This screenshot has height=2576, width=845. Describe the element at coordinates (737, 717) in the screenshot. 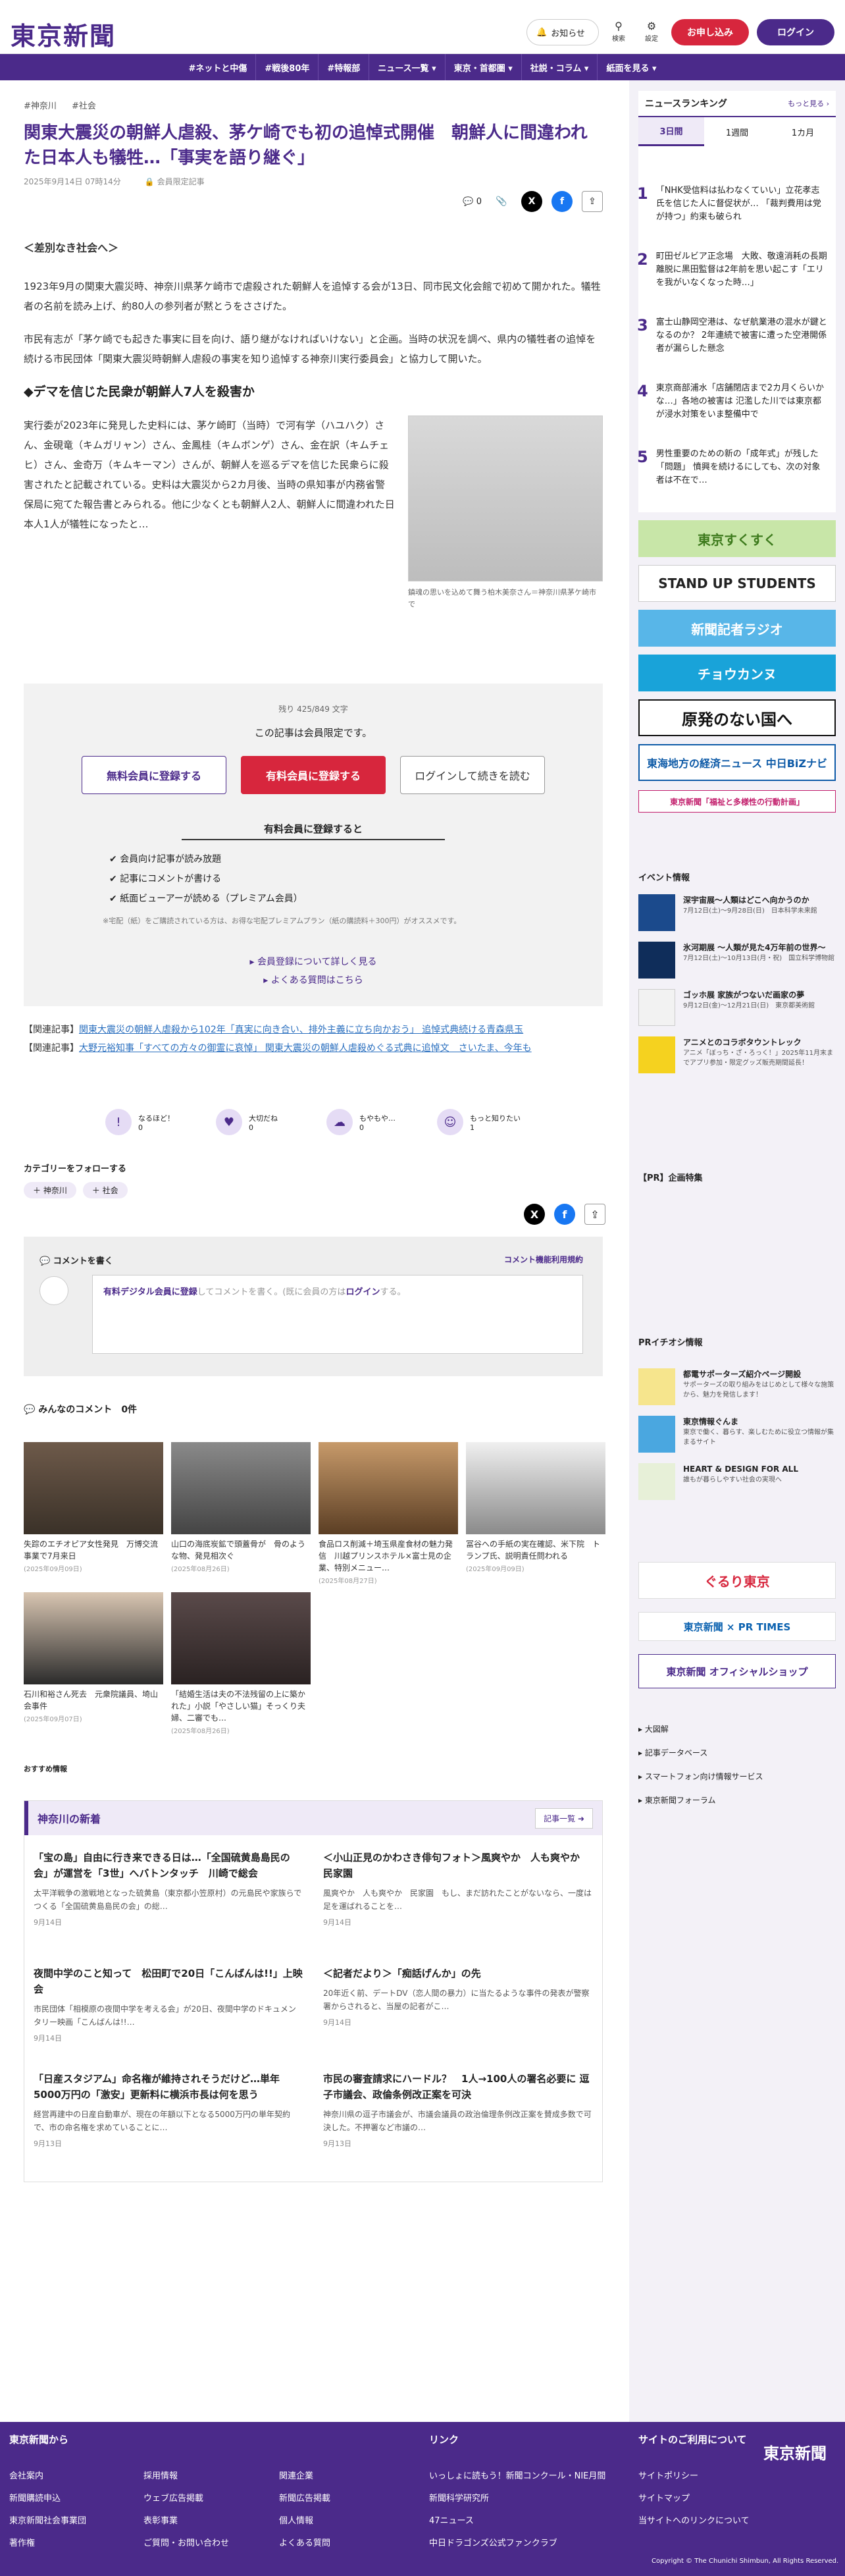

I see `banner-genpatsu: 原発のない国へ` at that location.